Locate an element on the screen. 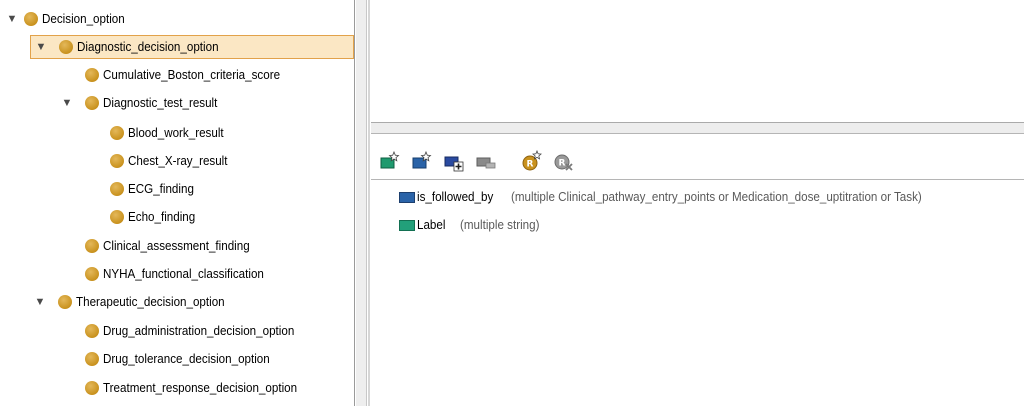  tree-item-cumulative-boston-criteria-score: Cumulative_Boston_criteria_score is located at coordinates (189, 75).